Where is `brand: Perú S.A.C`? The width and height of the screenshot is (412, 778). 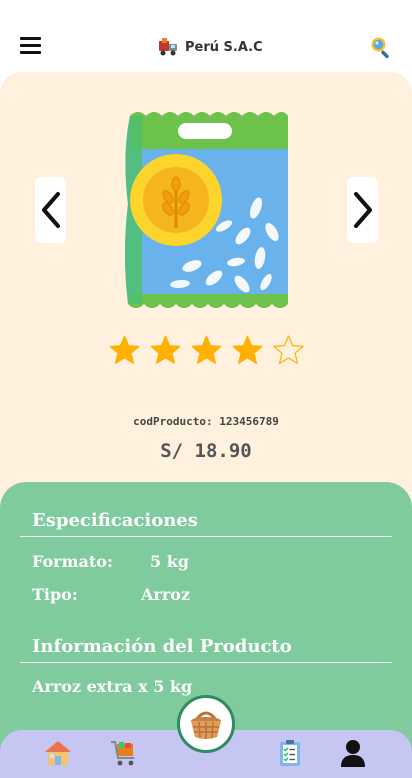 brand: Perú S.A.C is located at coordinates (210, 47).